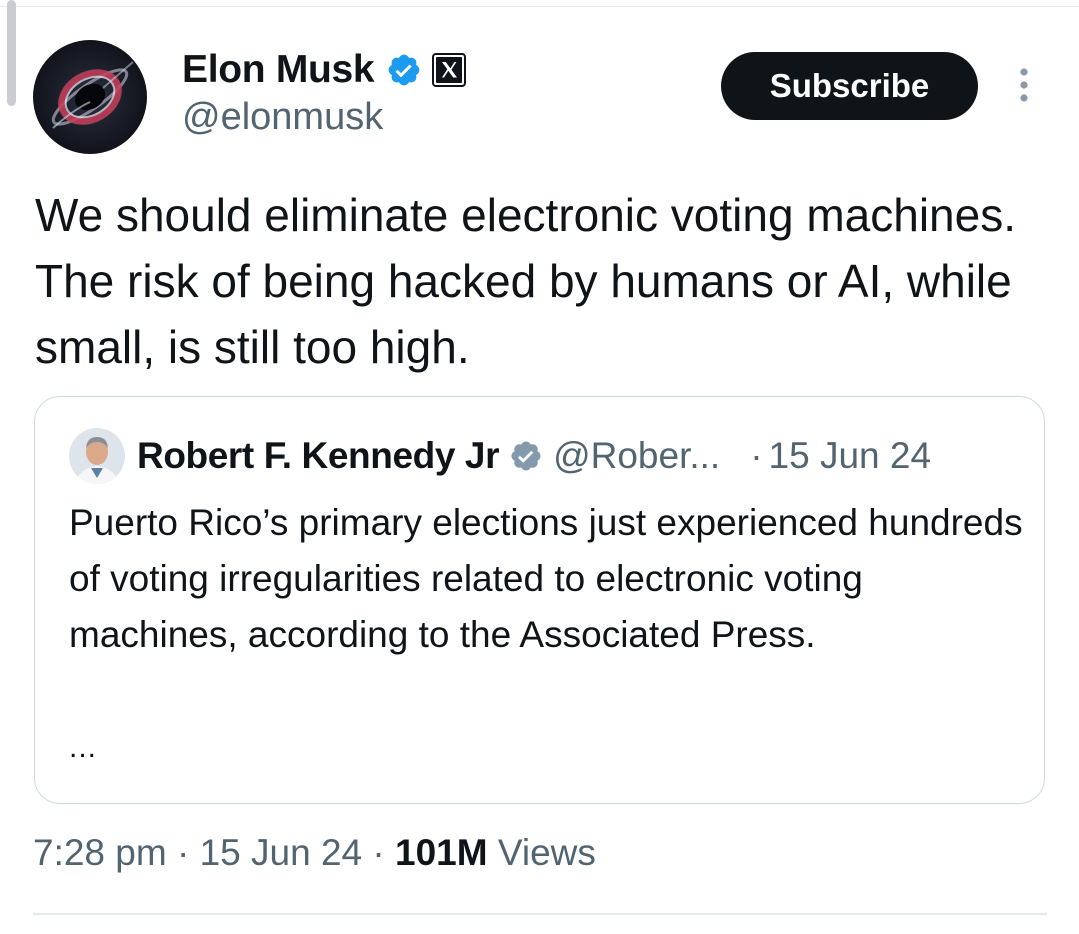  What do you see at coordinates (278, 70) in the screenshot?
I see `author-name: Elon Musk` at bounding box center [278, 70].